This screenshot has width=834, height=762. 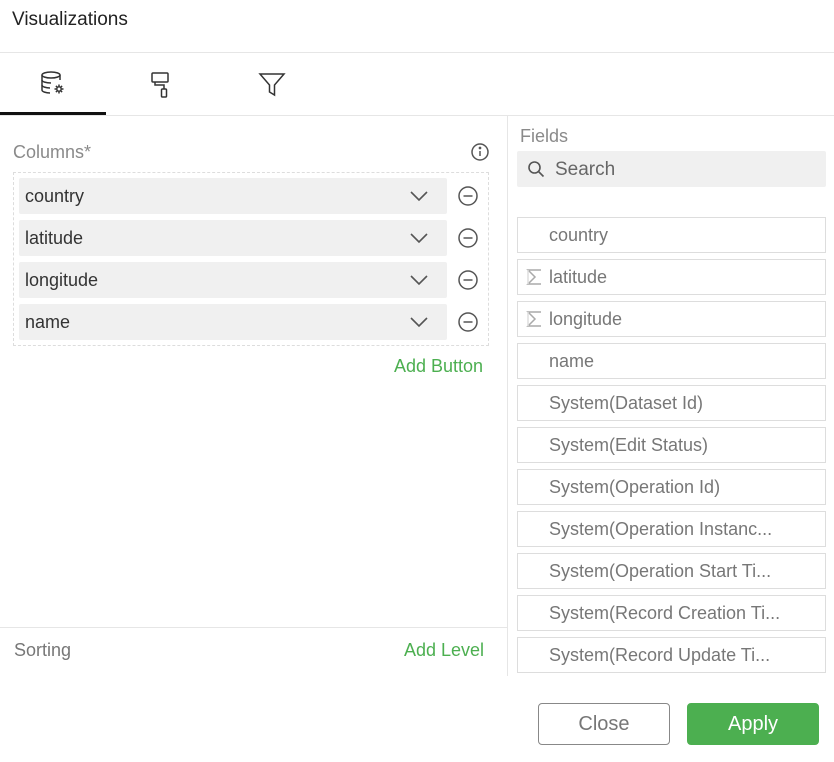 What do you see at coordinates (671, 277) in the screenshot?
I see `field-item: latitude` at bounding box center [671, 277].